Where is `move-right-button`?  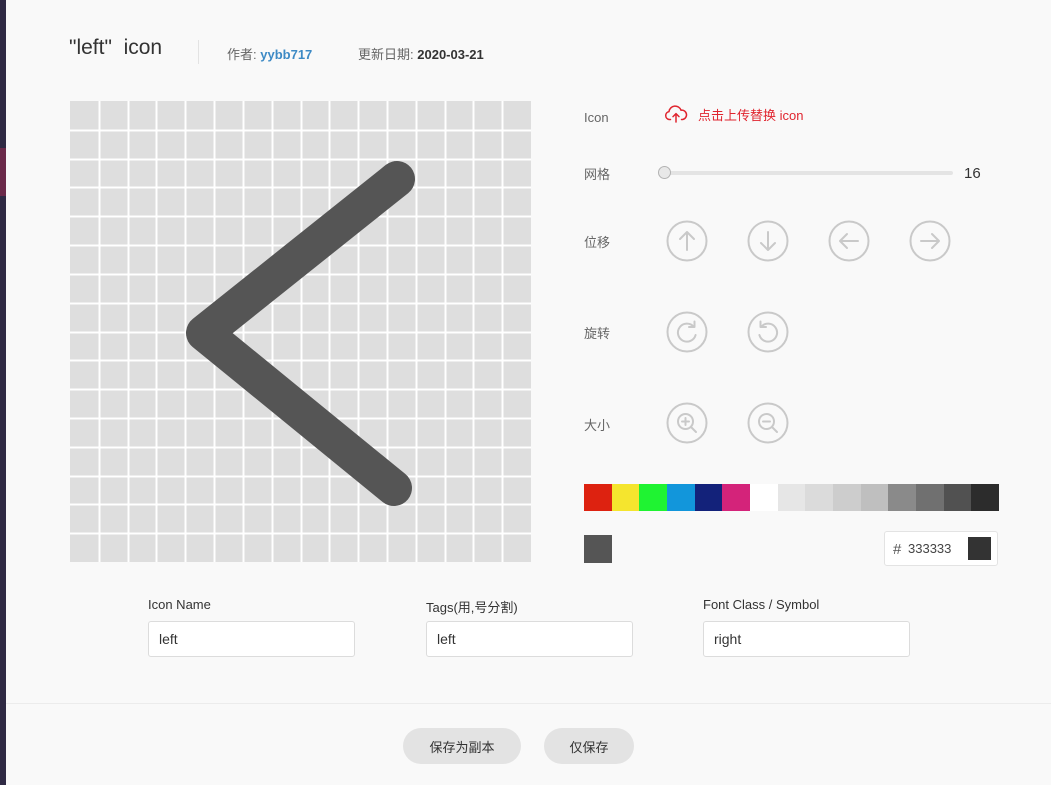
move-right-button is located at coordinates (930, 241).